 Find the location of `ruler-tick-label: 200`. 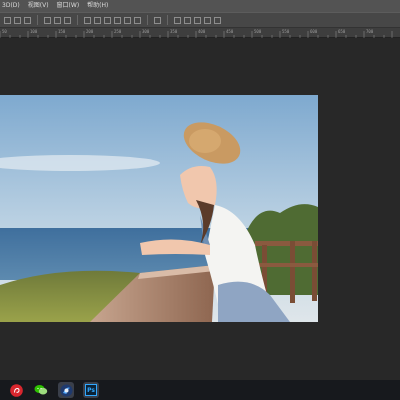

ruler-tick-label: 200 is located at coordinates (90, 31).